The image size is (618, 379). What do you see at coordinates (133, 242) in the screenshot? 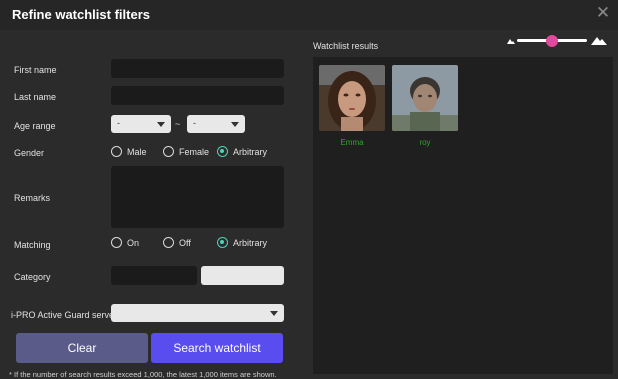
I see `matching-option-label: On` at bounding box center [133, 242].